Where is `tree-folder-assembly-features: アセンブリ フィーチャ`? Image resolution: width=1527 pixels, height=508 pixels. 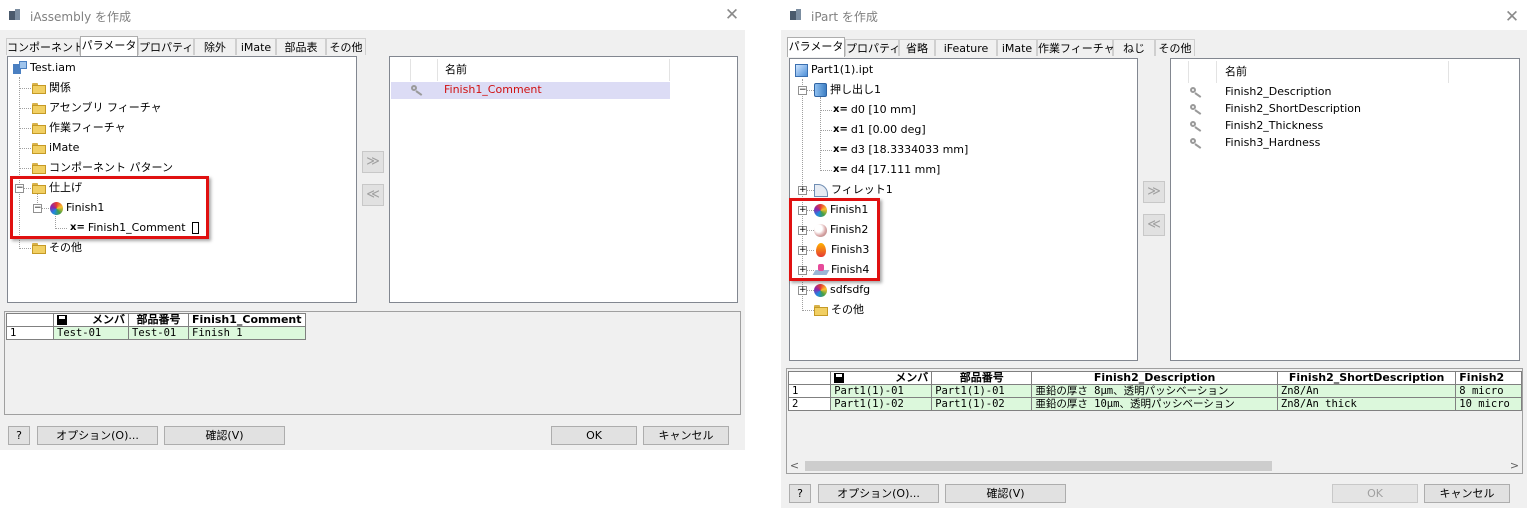 tree-folder-assembly-features: アセンブリ フィーチャ is located at coordinates (97, 108).